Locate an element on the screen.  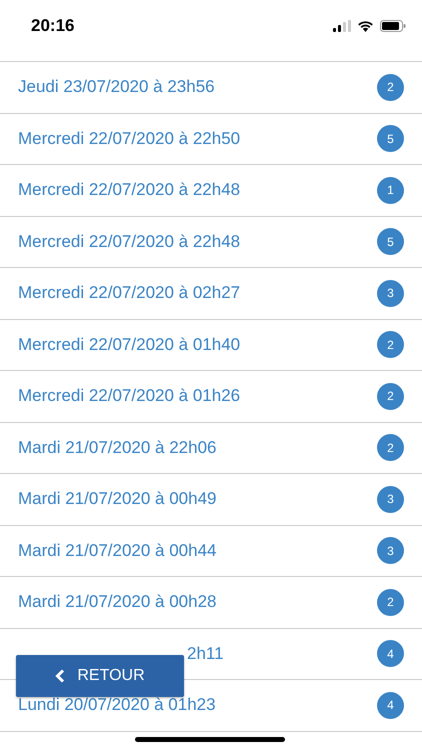
session-label: Mardi 21/07/2020 à 00h44 is located at coordinates (117, 550).